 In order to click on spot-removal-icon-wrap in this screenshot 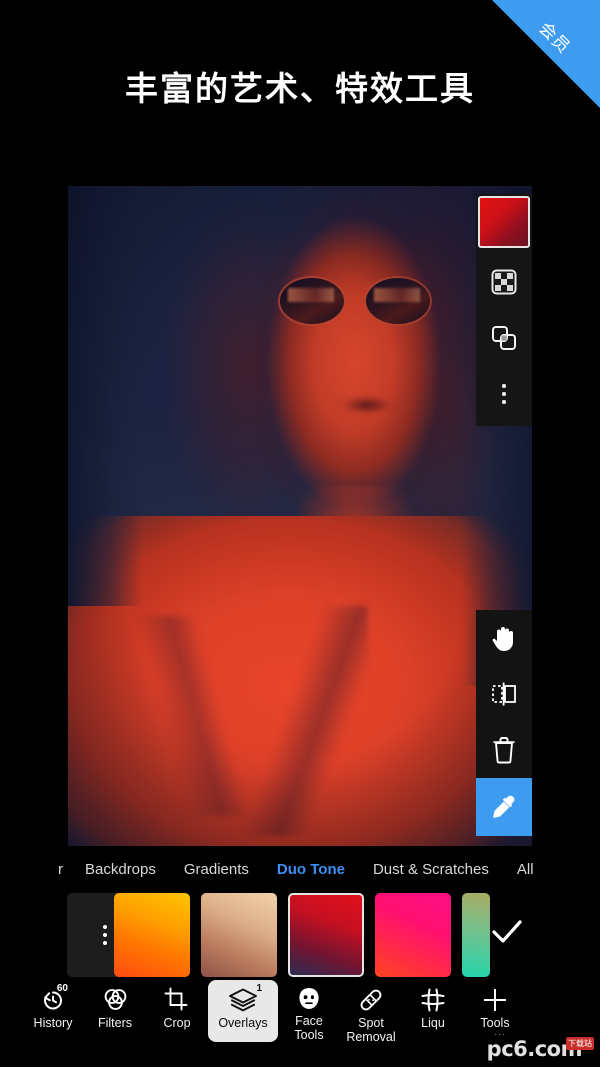, I will do `click(371, 1000)`.